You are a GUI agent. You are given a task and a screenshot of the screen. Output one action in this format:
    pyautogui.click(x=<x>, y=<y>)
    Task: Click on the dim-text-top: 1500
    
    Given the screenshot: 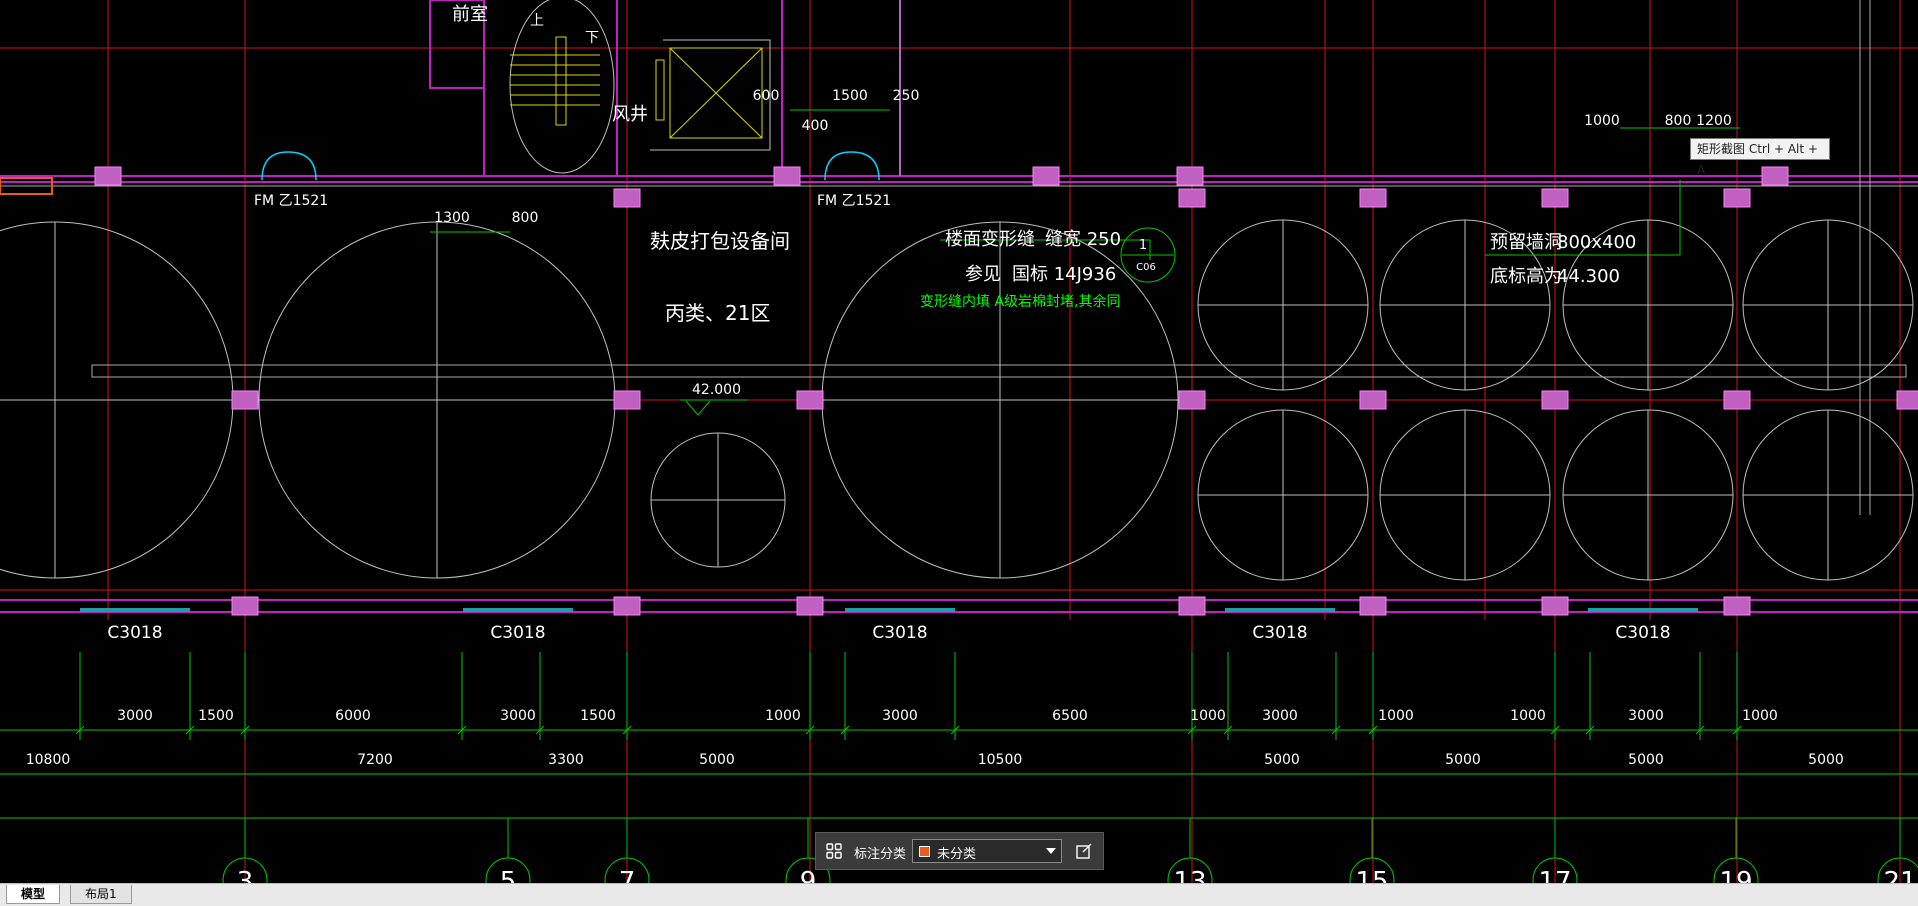 What is the action you would take?
    pyautogui.click(x=850, y=96)
    